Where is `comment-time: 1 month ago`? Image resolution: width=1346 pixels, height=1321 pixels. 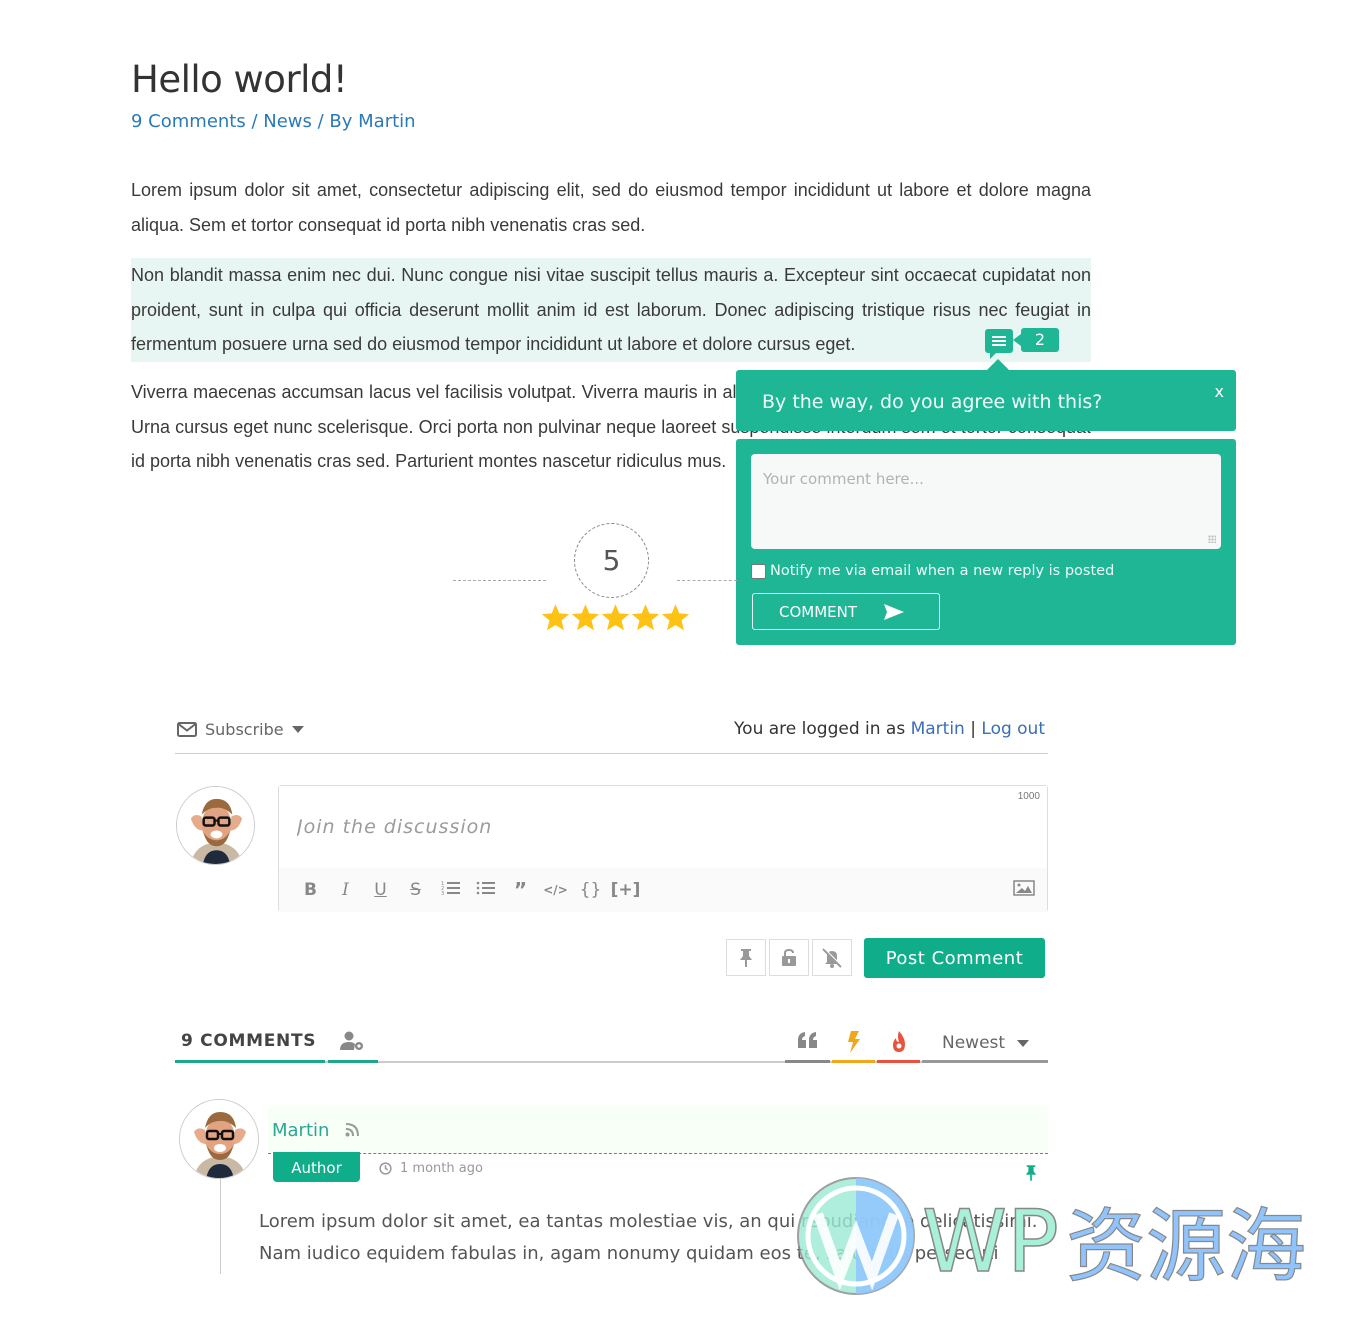 comment-time: 1 month ago is located at coordinates (431, 1168).